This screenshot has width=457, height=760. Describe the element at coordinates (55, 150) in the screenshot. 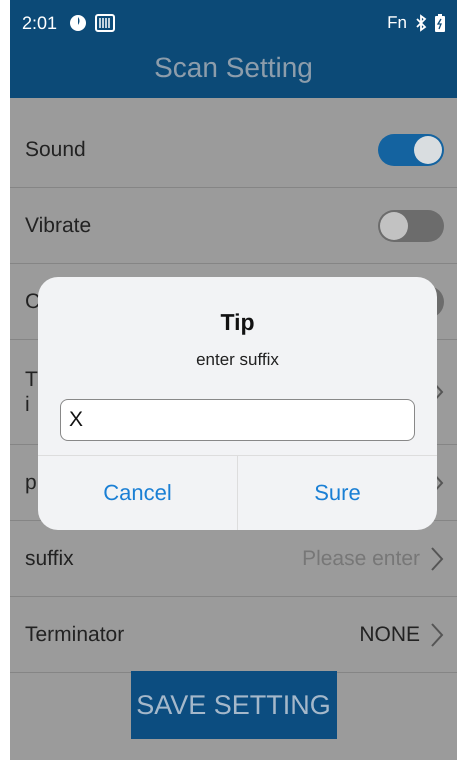

I see `setting-label: Sound` at that location.